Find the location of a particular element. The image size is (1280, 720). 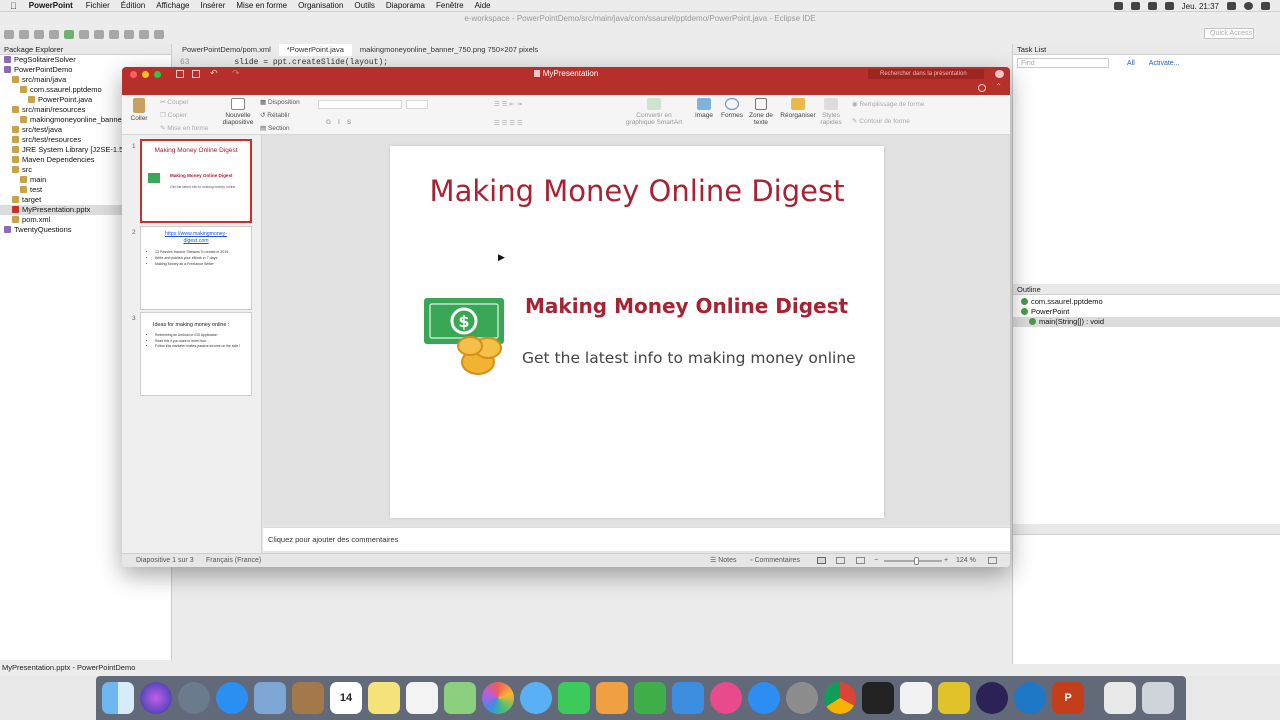

notes-app-icon is located at coordinates (384, 698).